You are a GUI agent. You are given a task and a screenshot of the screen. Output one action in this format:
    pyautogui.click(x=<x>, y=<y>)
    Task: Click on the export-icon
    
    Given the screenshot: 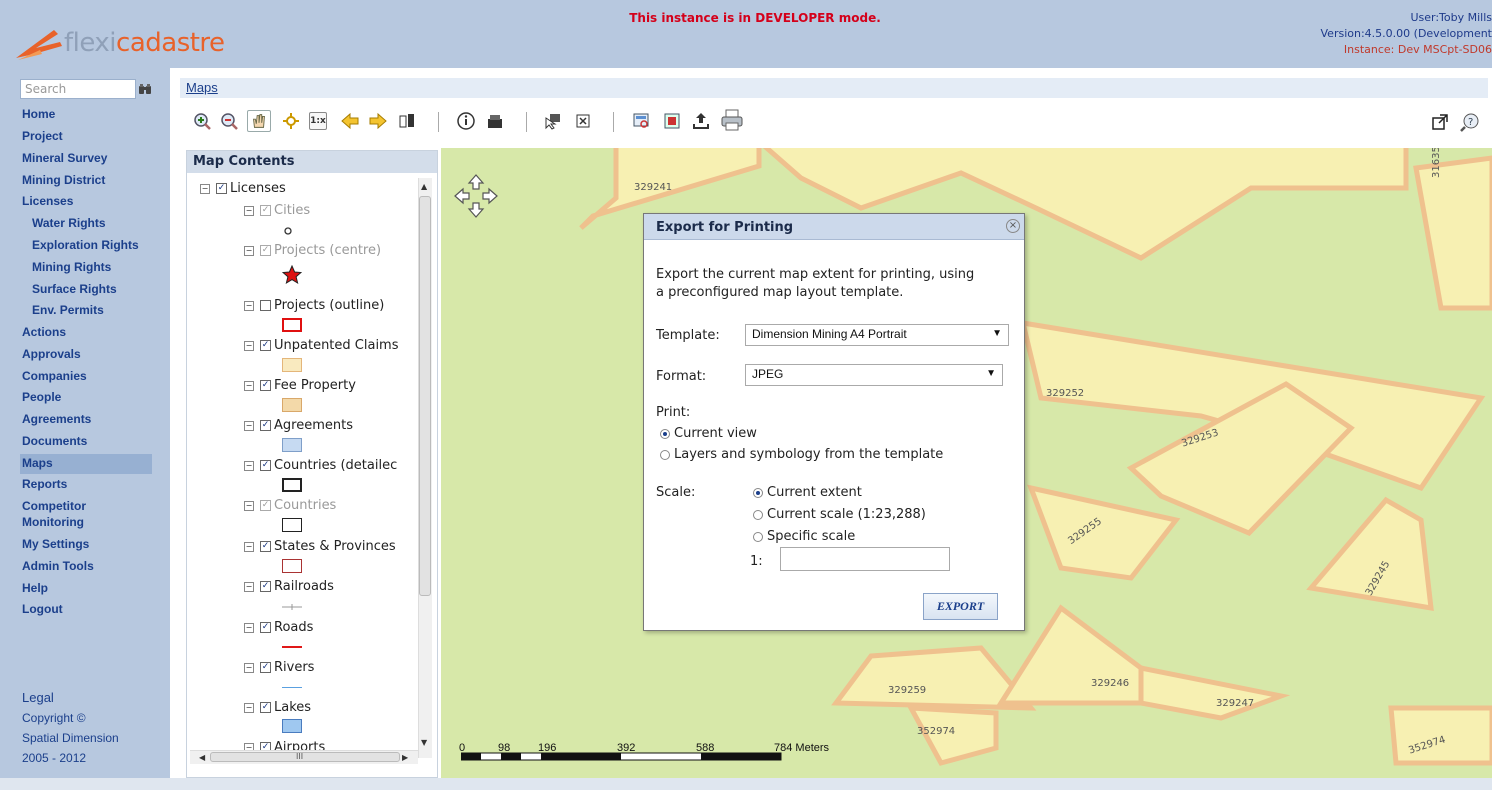 What is the action you would take?
    pyautogui.click(x=701, y=121)
    